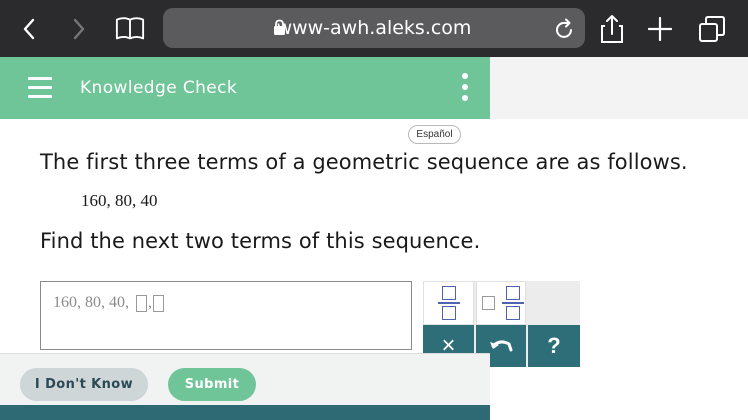 The width and height of the screenshot is (748, 420). I want to click on help-icon: ?, so click(554, 345).